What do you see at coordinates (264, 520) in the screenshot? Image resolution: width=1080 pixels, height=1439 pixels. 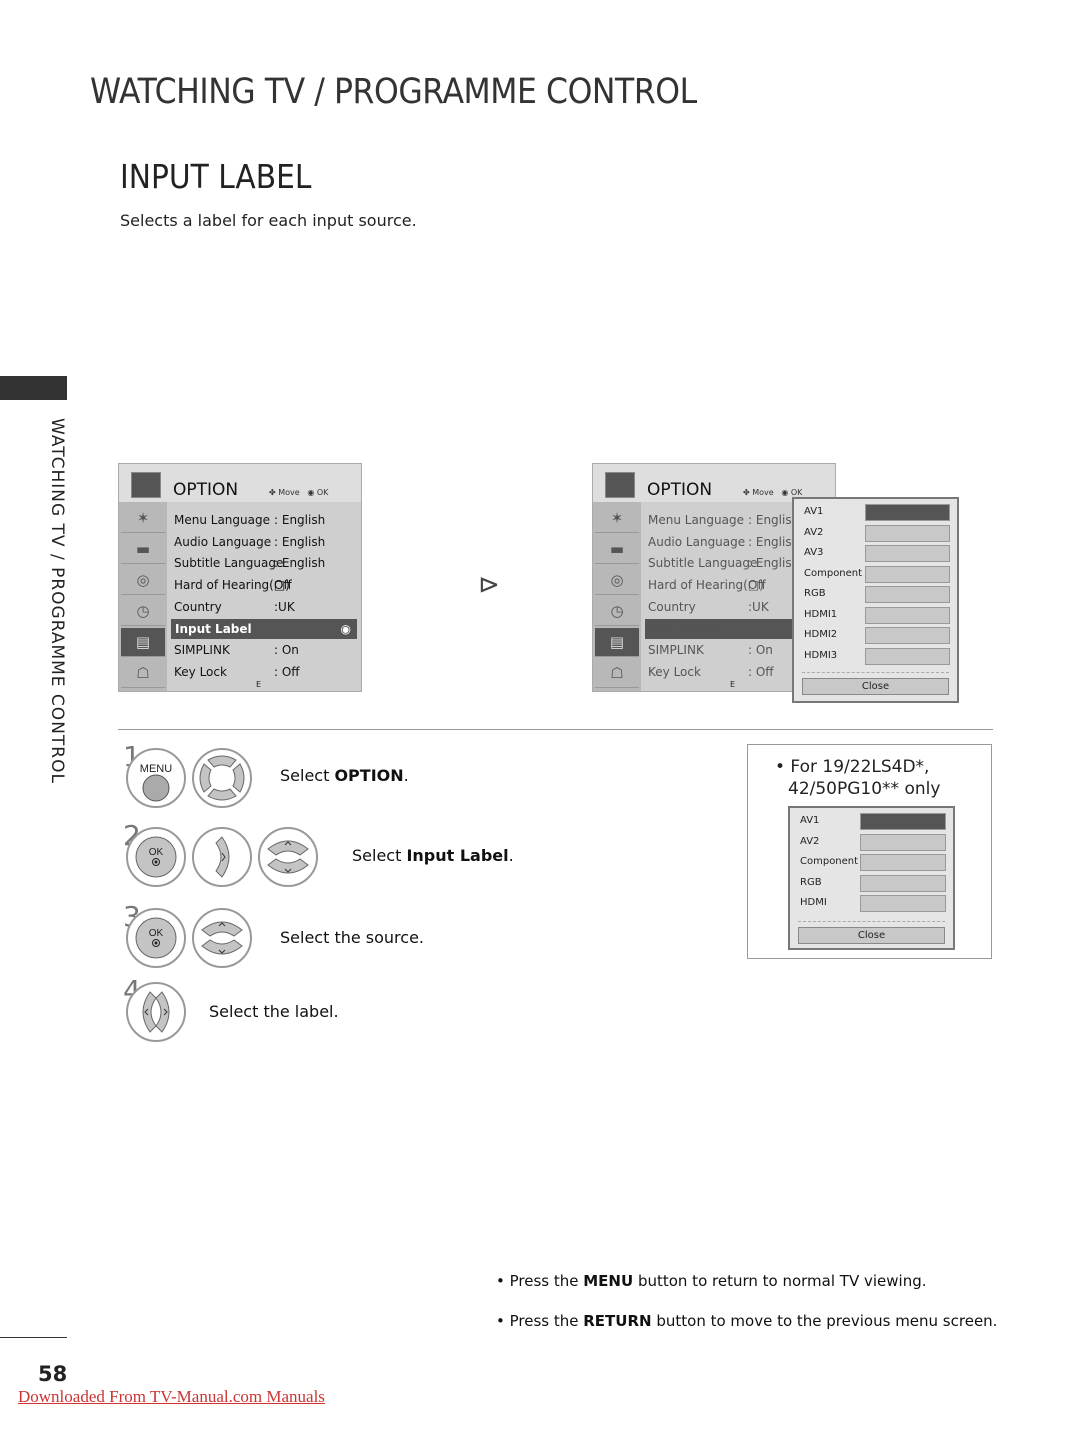 I see `menu-item: Menu Language: English` at bounding box center [264, 520].